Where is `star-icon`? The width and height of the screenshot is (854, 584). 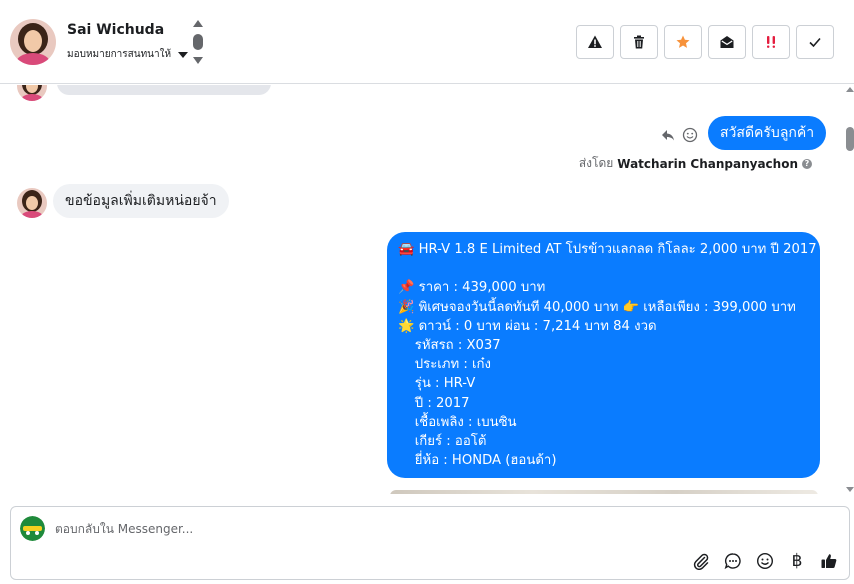
star-icon is located at coordinates (683, 41).